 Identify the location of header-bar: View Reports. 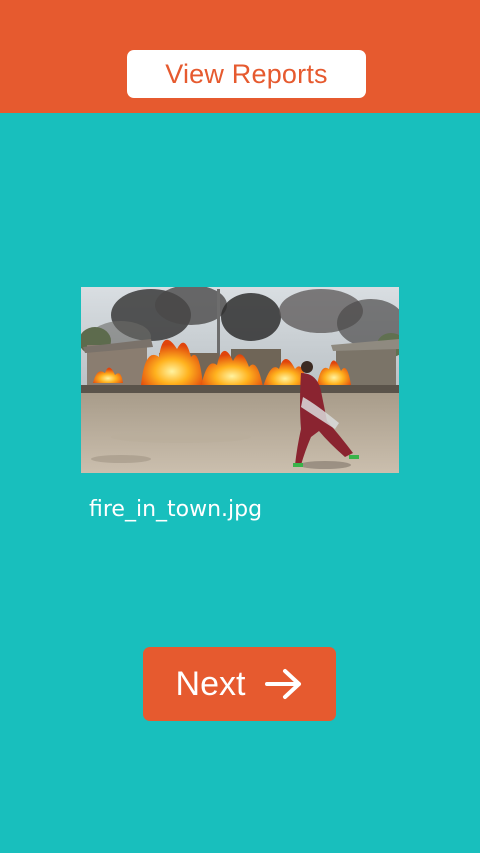
(240, 56).